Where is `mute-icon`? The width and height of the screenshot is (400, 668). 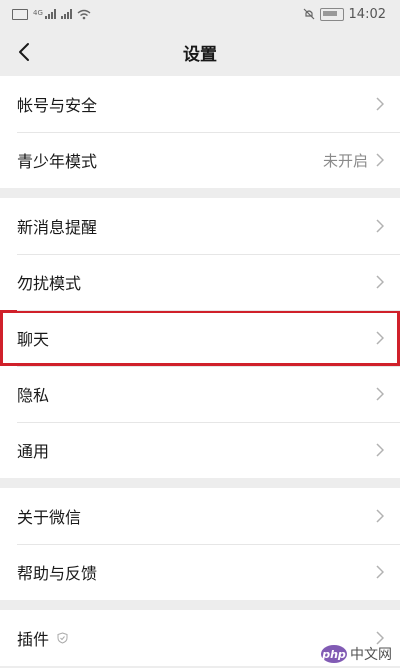
mute-icon is located at coordinates (308, 14).